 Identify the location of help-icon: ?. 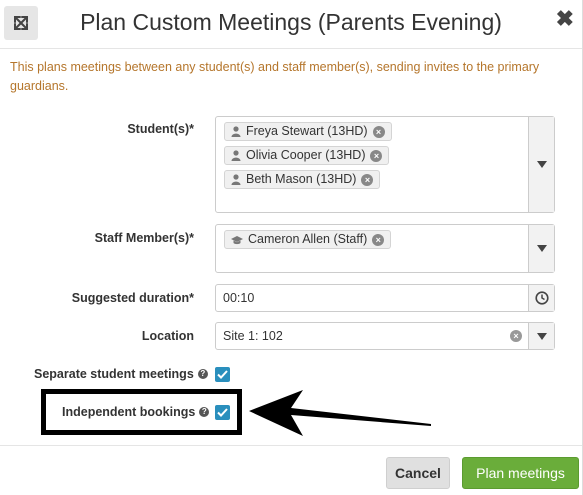
(202, 374).